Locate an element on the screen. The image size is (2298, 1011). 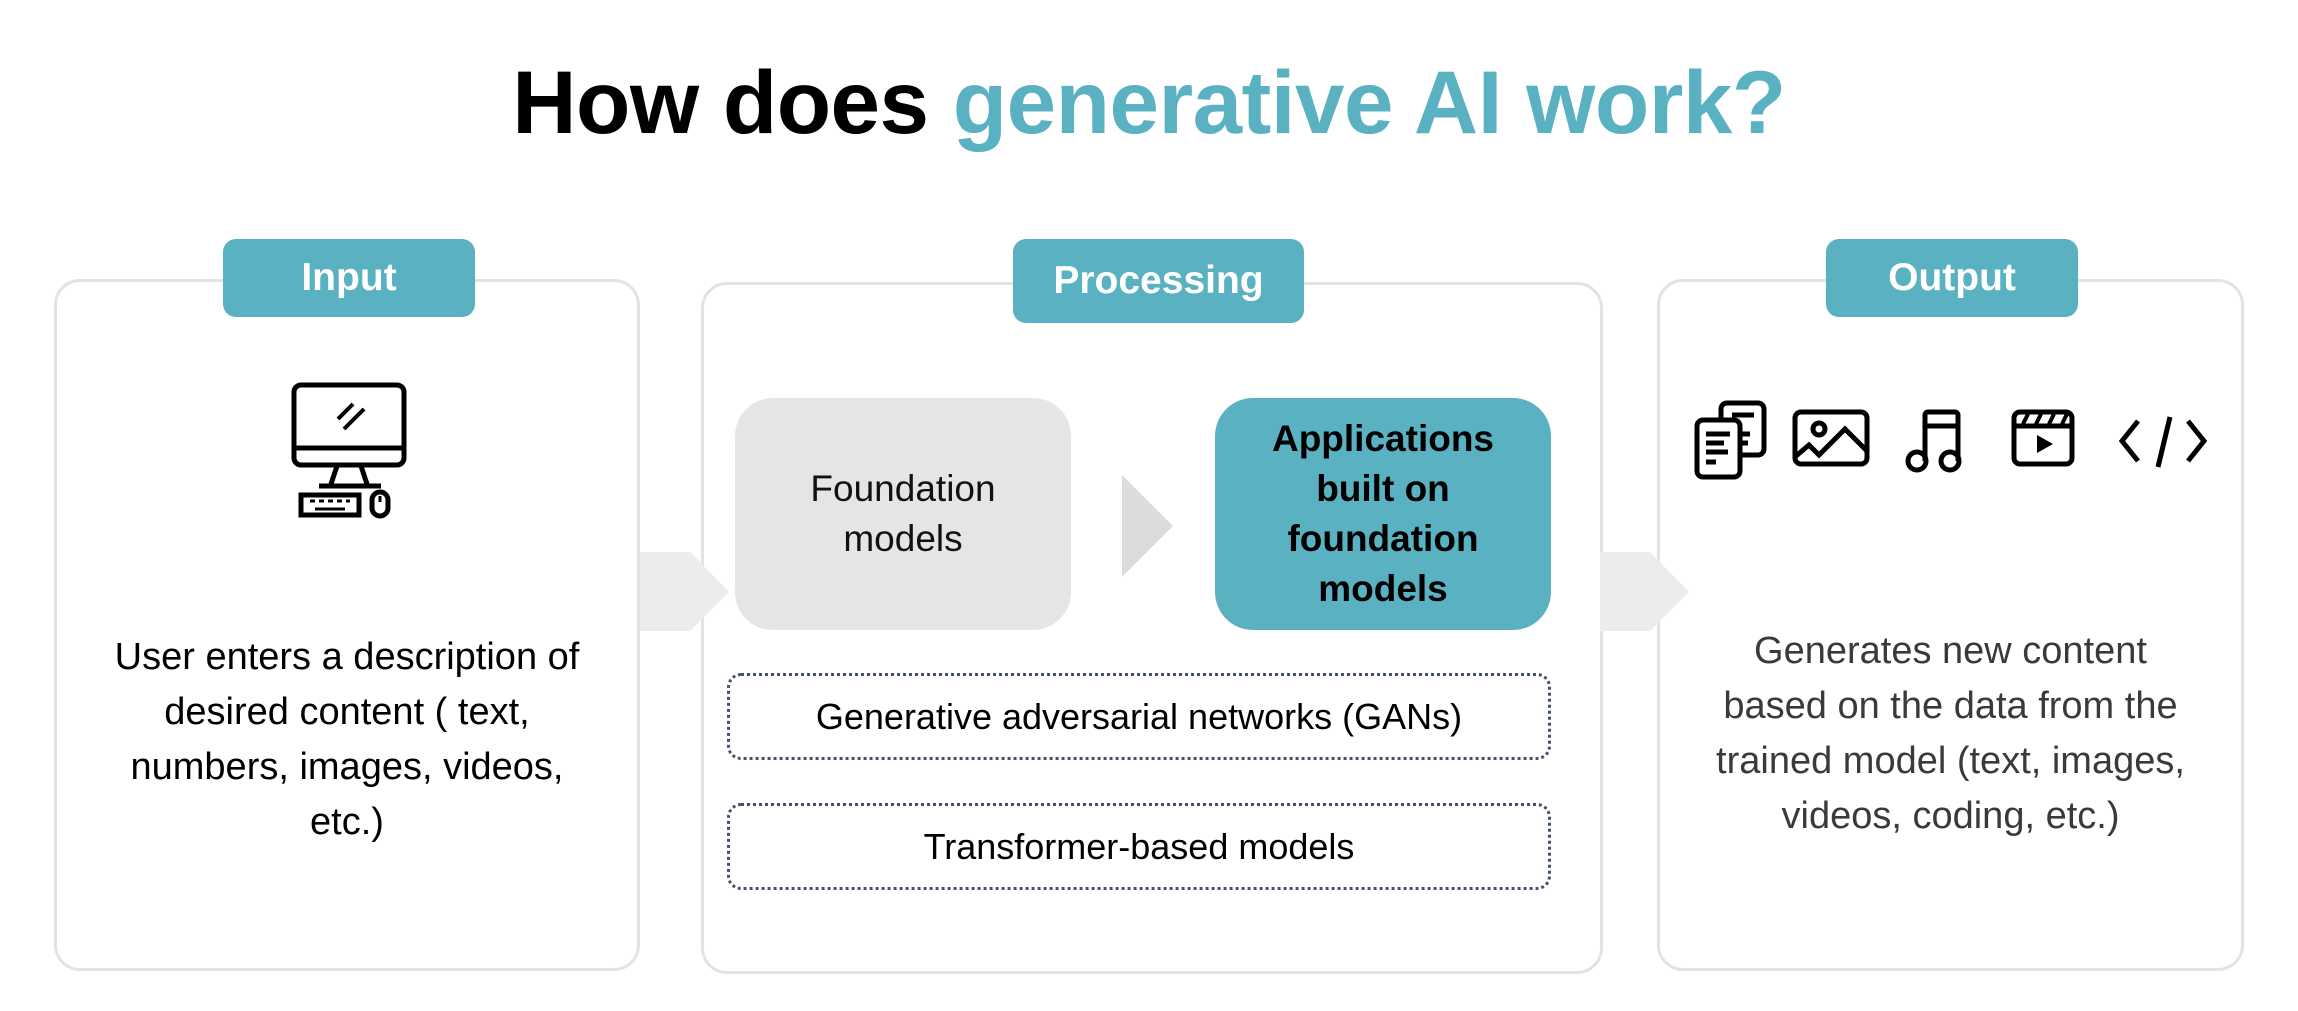
output-description-line: videos, coding, etc.) is located at coordinates (1950, 816).